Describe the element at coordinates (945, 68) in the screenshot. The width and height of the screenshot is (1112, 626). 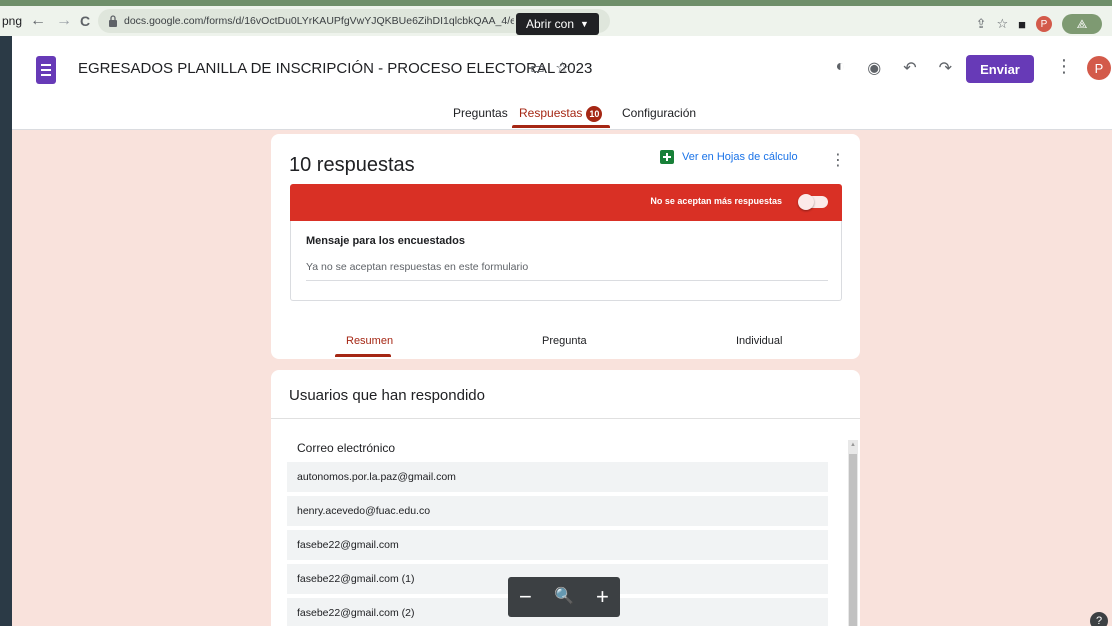
I see `redo-icon: ↷` at that location.